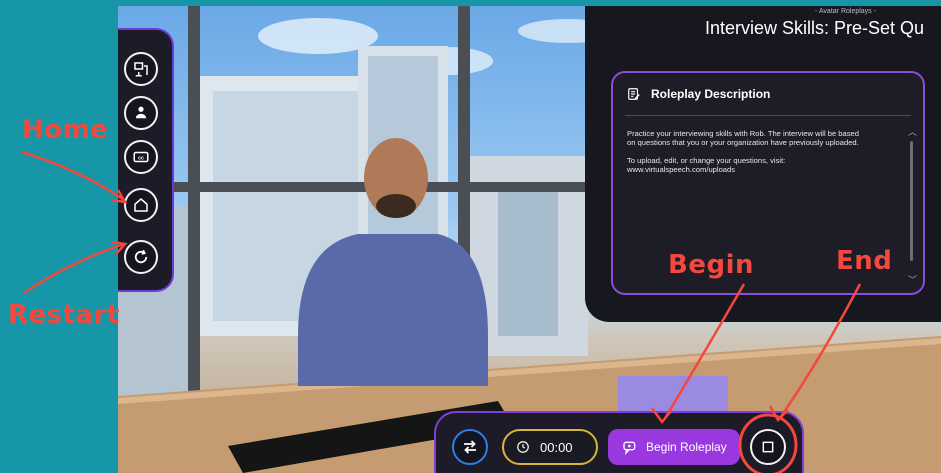  I want to click on left-toolbar: cc, so click(146, 160).